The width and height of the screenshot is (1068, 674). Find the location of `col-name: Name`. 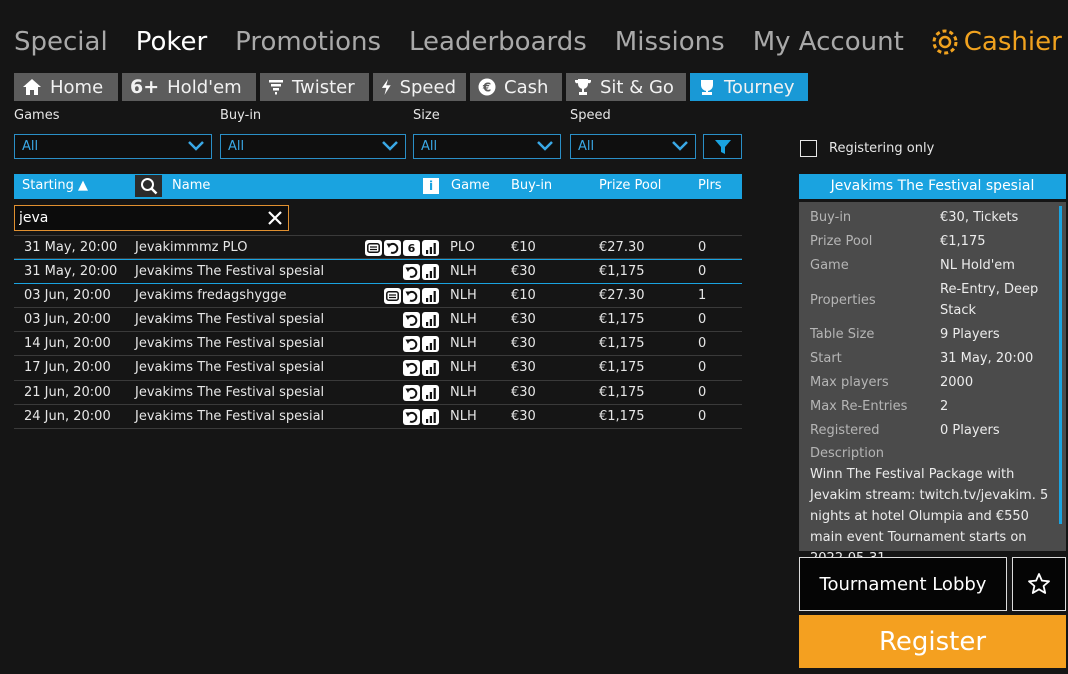

col-name: Name is located at coordinates (191, 185).